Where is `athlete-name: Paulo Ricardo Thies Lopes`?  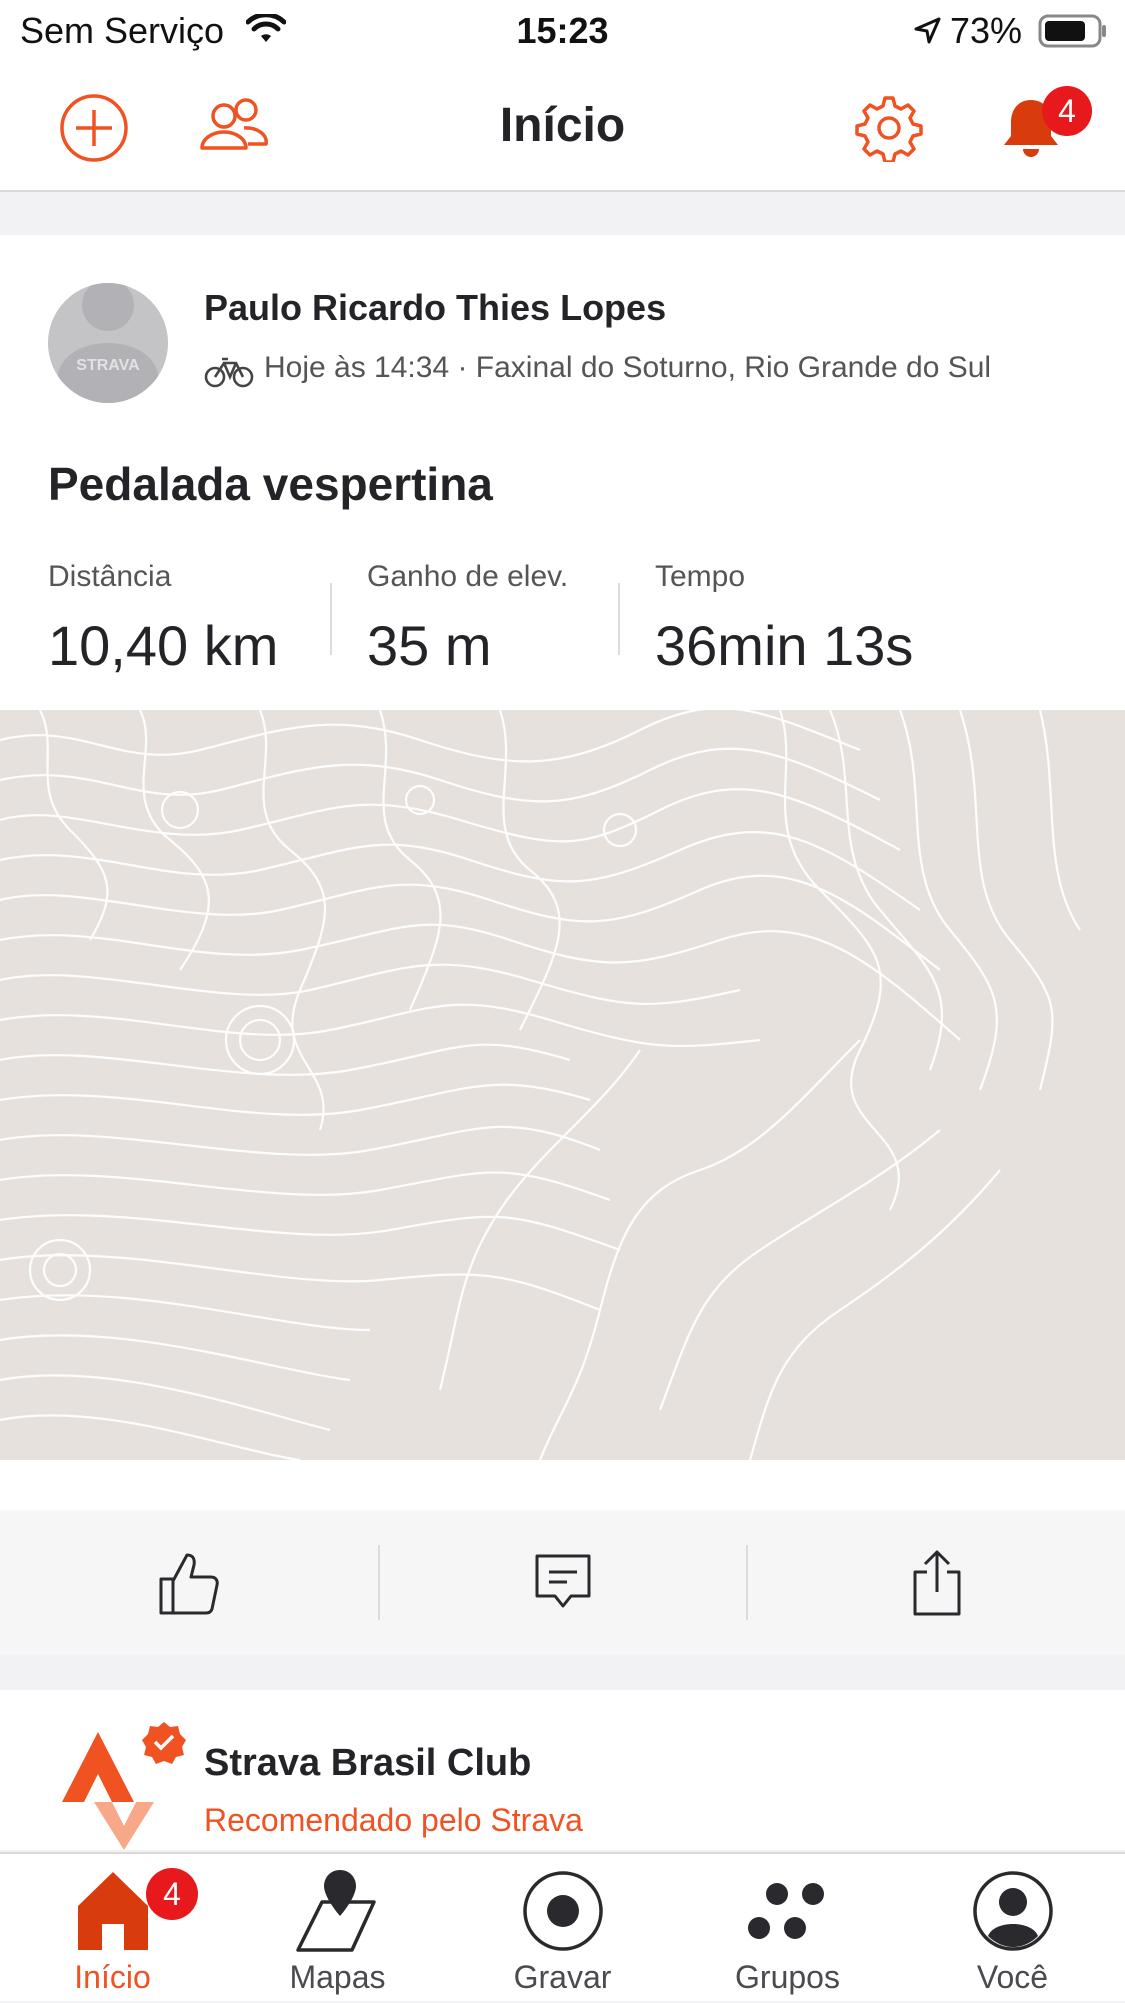 athlete-name: Paulo Ricardo Thies Lopes is located at coordinates (435, 308).